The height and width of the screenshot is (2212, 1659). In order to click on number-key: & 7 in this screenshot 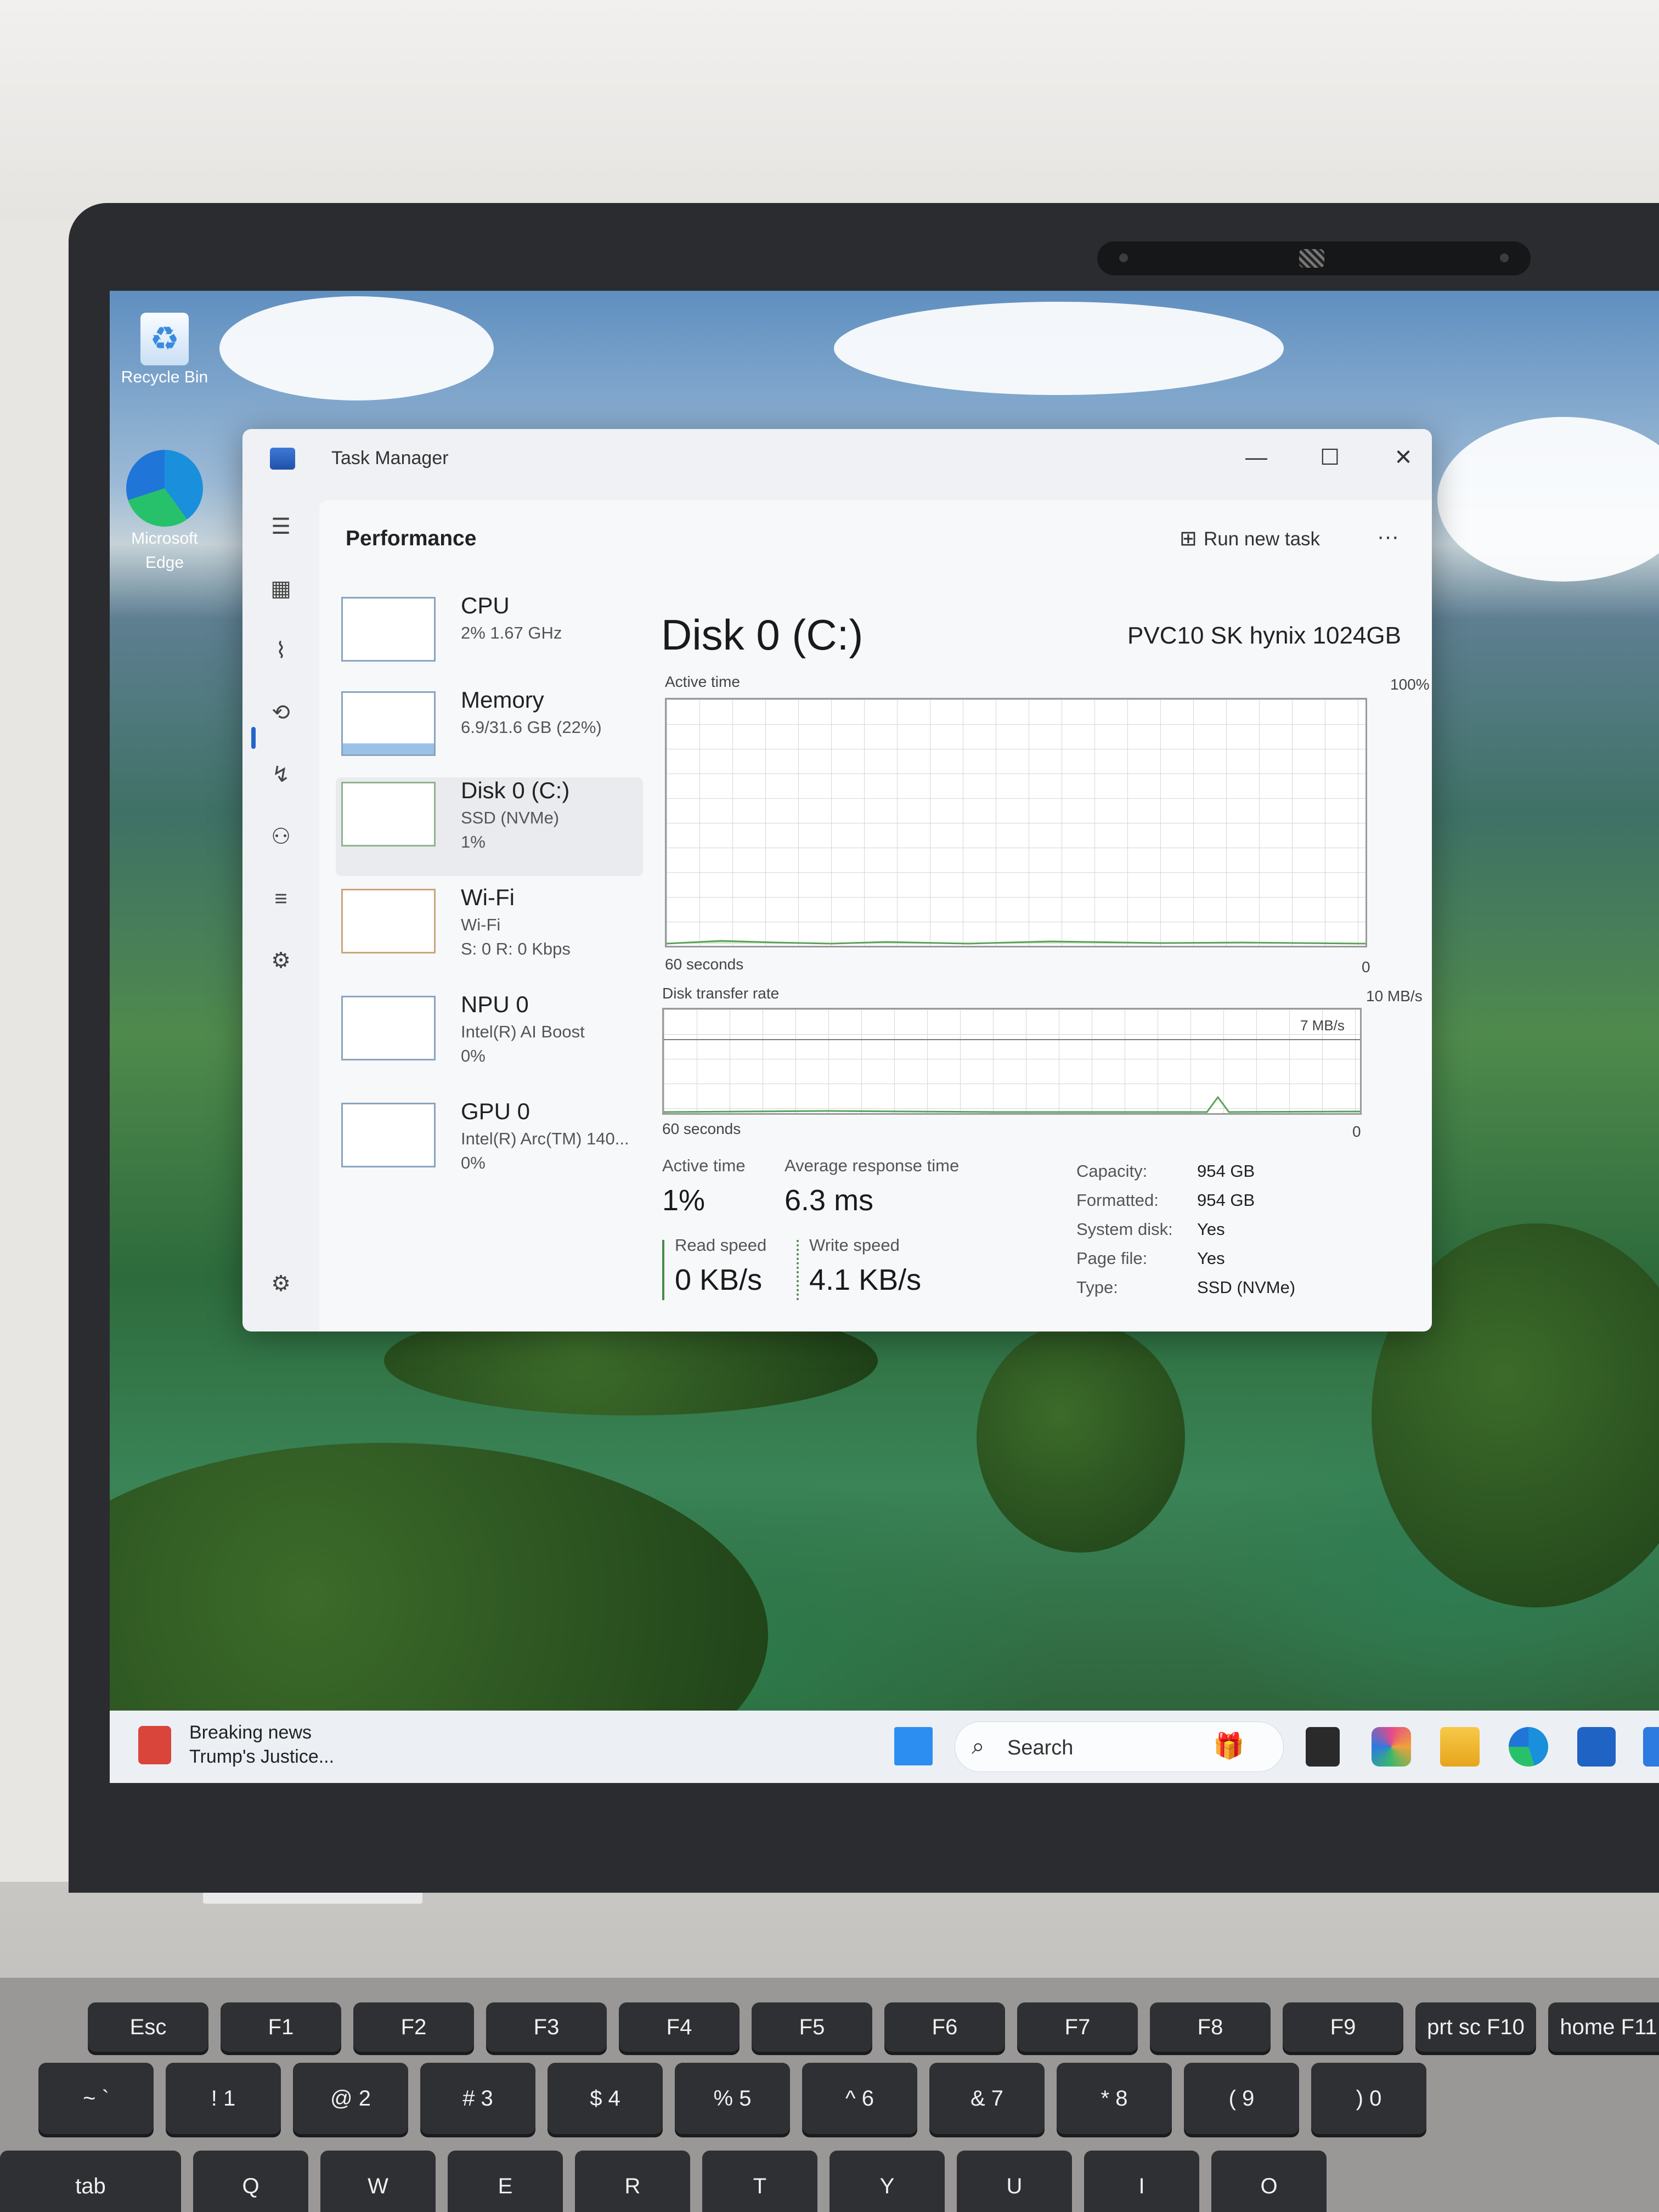, I will do `click(987, 2098)`.